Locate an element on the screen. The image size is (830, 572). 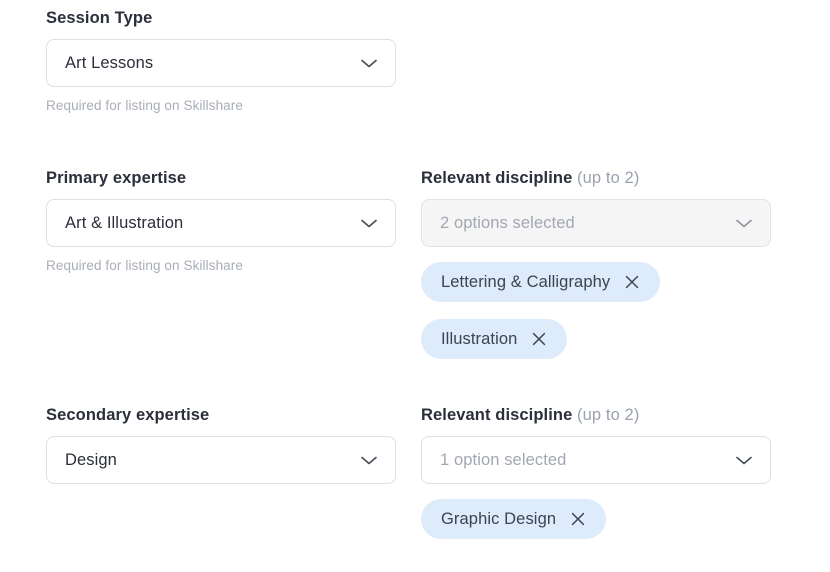
primary-discipline-label-suffix: (up to 2) is located at coordinates (606, 178).